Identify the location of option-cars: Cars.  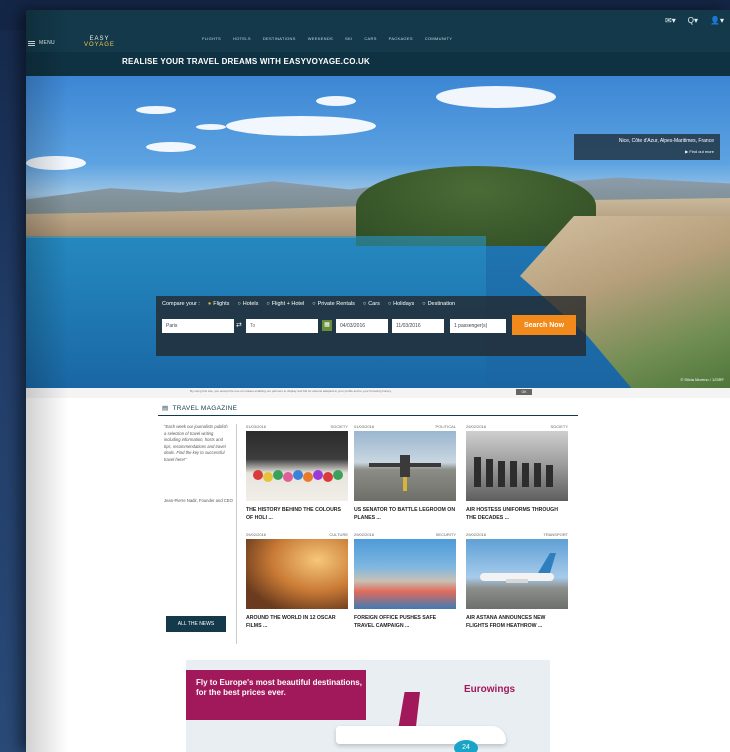
(371, 304).